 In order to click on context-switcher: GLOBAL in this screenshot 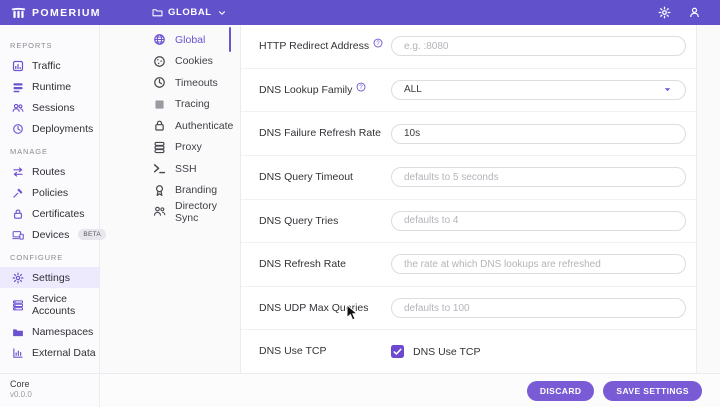, I will do `click(189, 12)`.